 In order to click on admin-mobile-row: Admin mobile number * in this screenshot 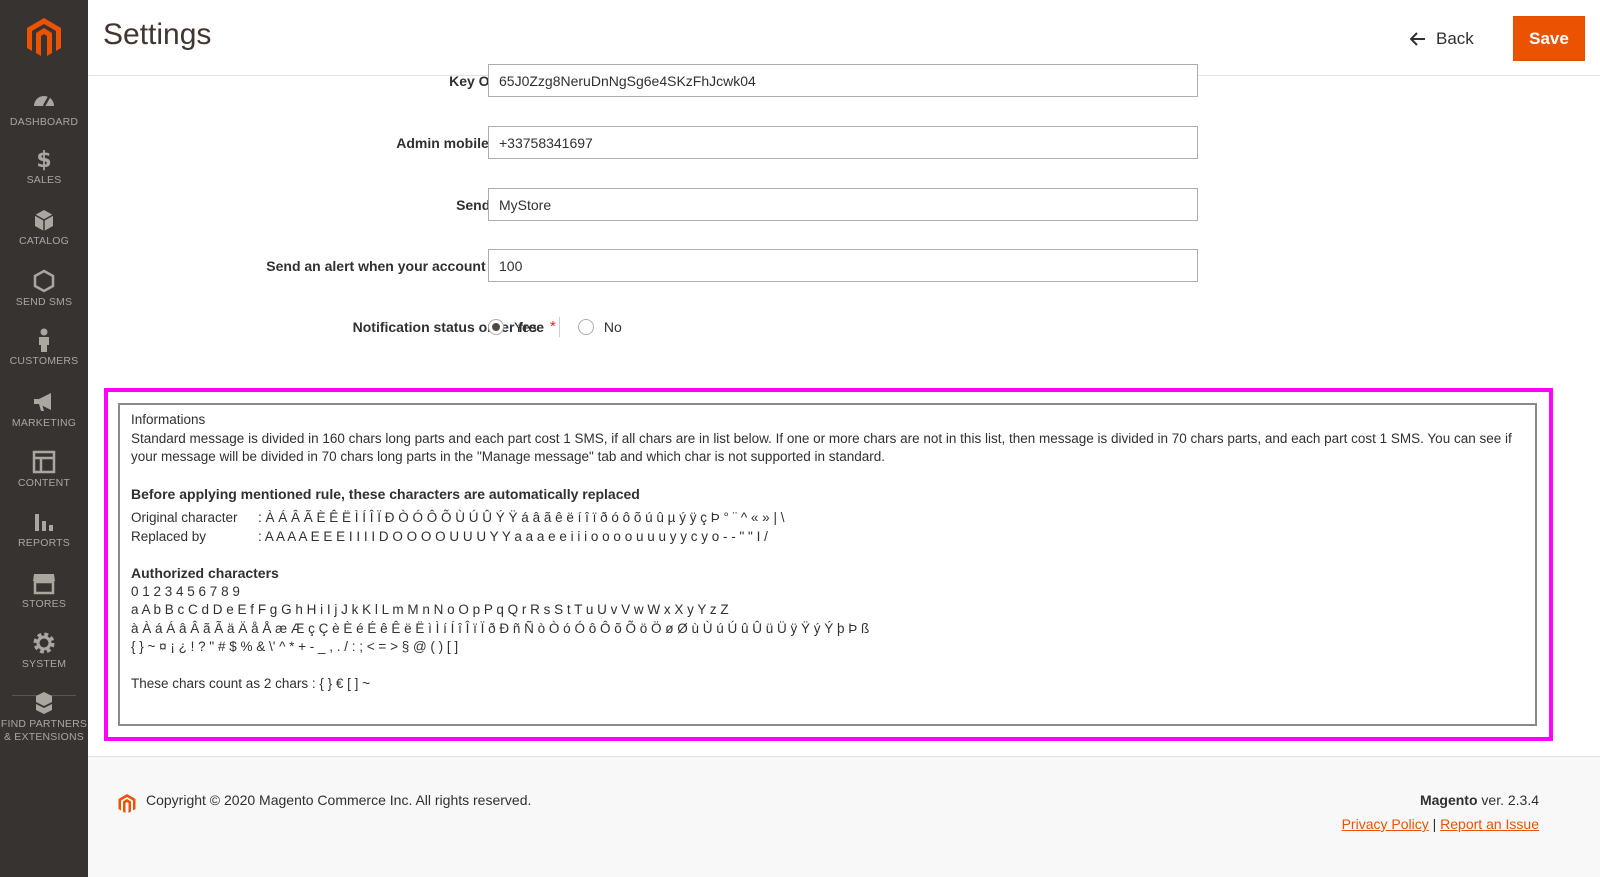, I will do `click(643, 143)`.